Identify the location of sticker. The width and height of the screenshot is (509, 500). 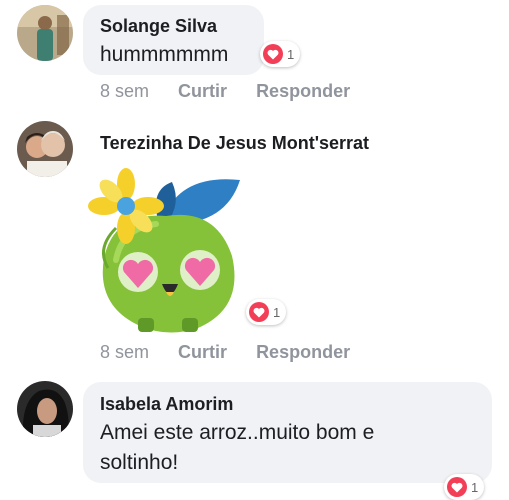
(166, 252).